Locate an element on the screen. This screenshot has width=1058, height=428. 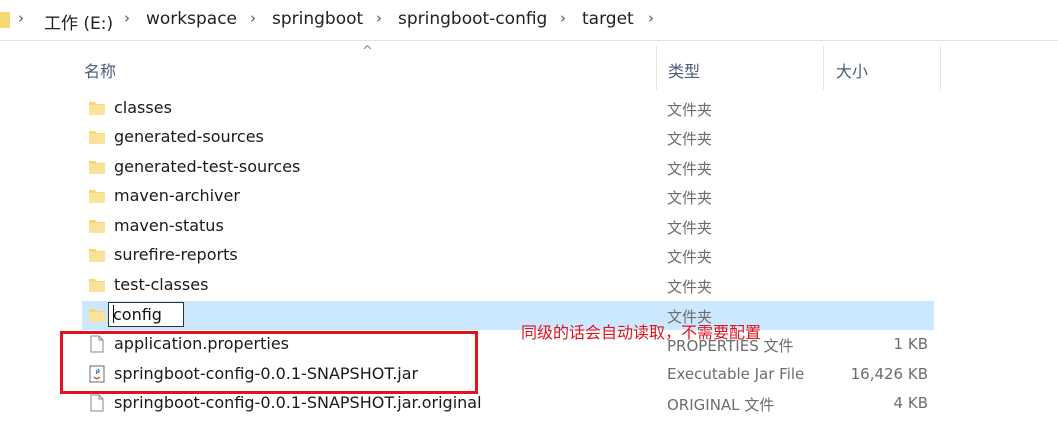
file-row: test-classes 文件夹 is located at coordinates (508, 285).